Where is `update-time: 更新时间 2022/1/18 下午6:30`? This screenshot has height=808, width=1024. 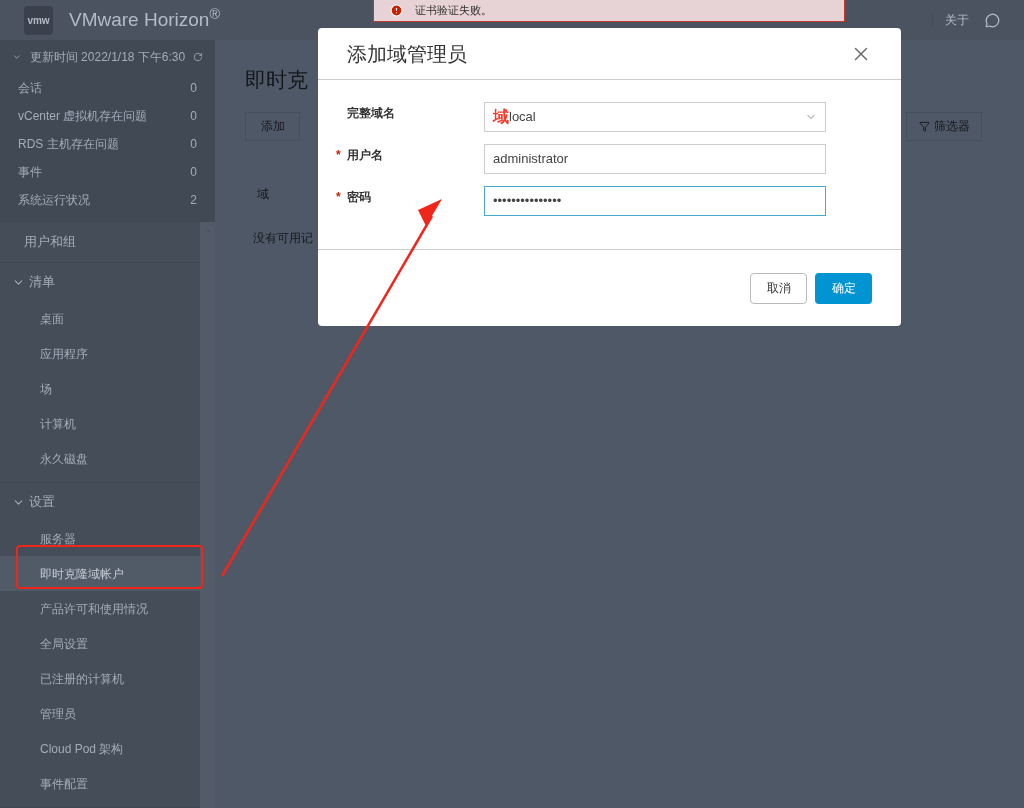
update-time: 更新时间 2022/1/18 下午6:30 is located at coordinates (107, 57).